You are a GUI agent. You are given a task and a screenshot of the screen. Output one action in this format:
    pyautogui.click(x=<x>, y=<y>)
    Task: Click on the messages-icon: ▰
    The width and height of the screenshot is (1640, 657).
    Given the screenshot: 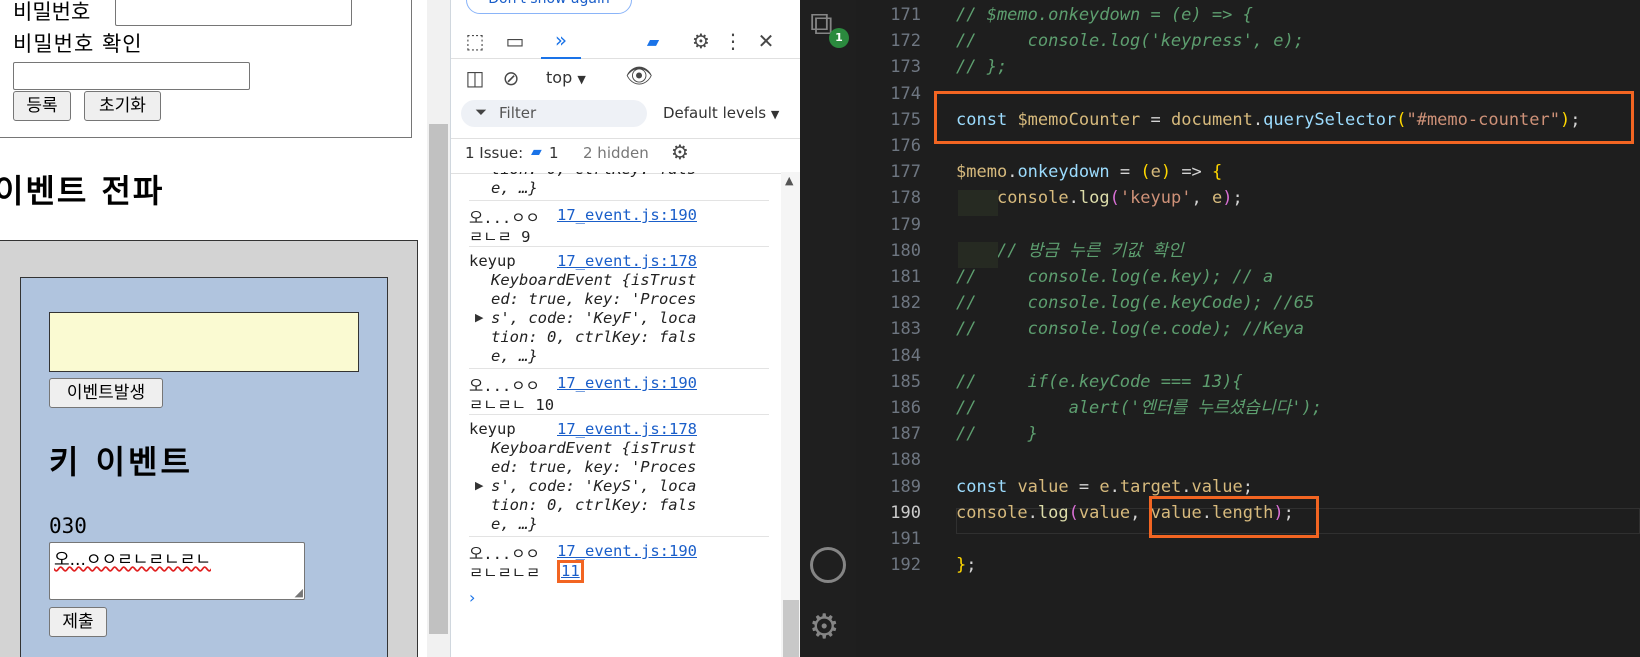 What is the action you would take?
    pyautogui.click(x=653, y=42)
    